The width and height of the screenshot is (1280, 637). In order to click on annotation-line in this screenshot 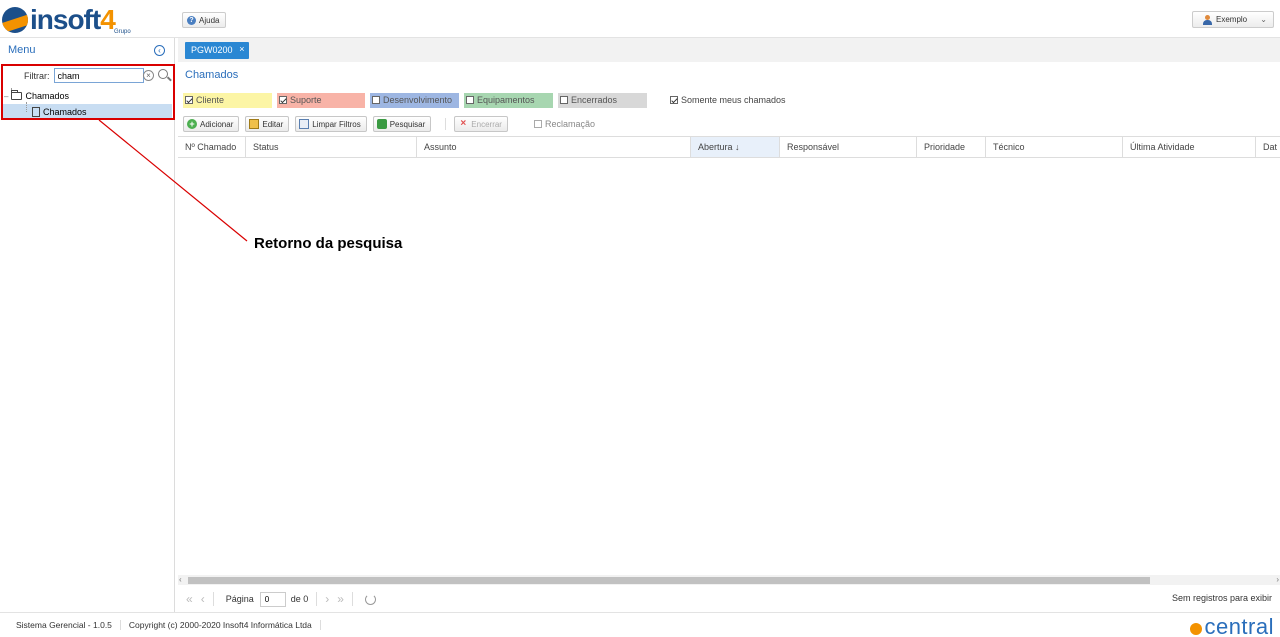, I will do `click(173, 180)`.